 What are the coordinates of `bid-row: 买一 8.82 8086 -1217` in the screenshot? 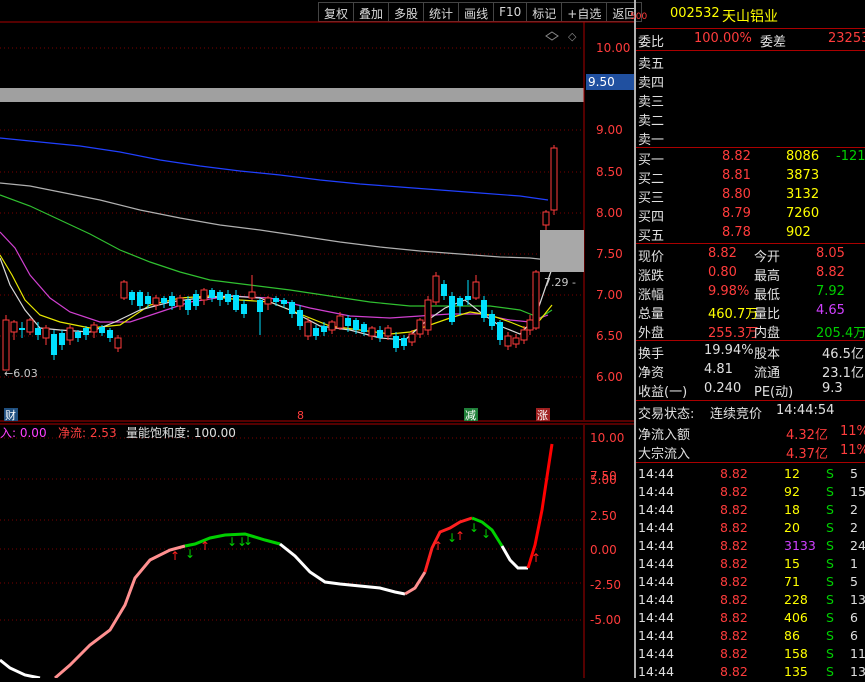 It's located at (750, 158).